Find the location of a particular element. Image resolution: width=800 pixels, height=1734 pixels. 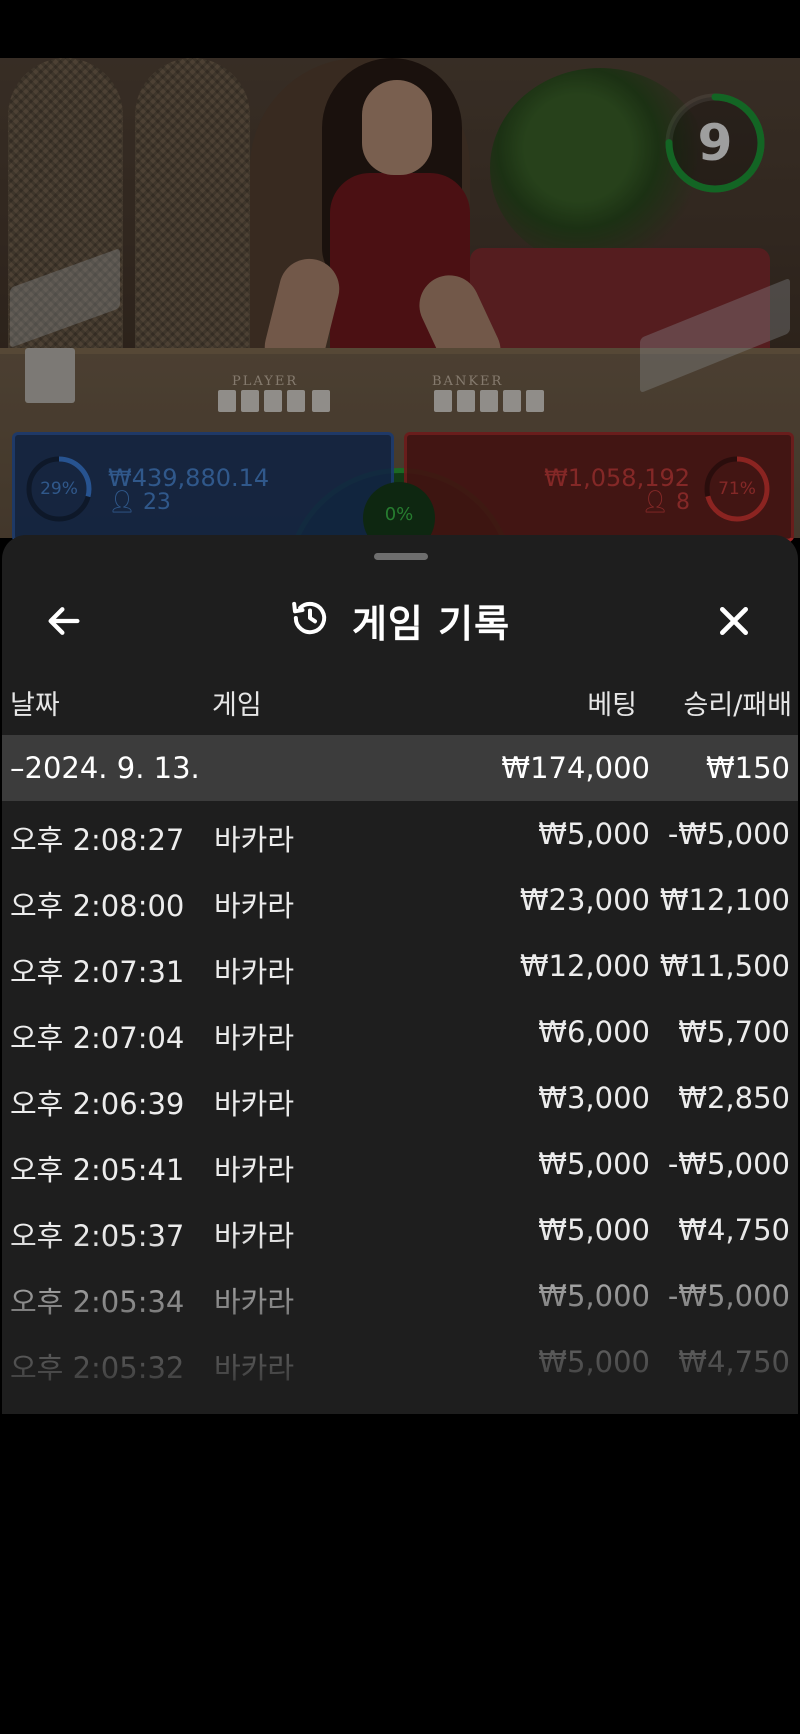

sheet-title: 게임 기록 is located at coordinates (431, 623).